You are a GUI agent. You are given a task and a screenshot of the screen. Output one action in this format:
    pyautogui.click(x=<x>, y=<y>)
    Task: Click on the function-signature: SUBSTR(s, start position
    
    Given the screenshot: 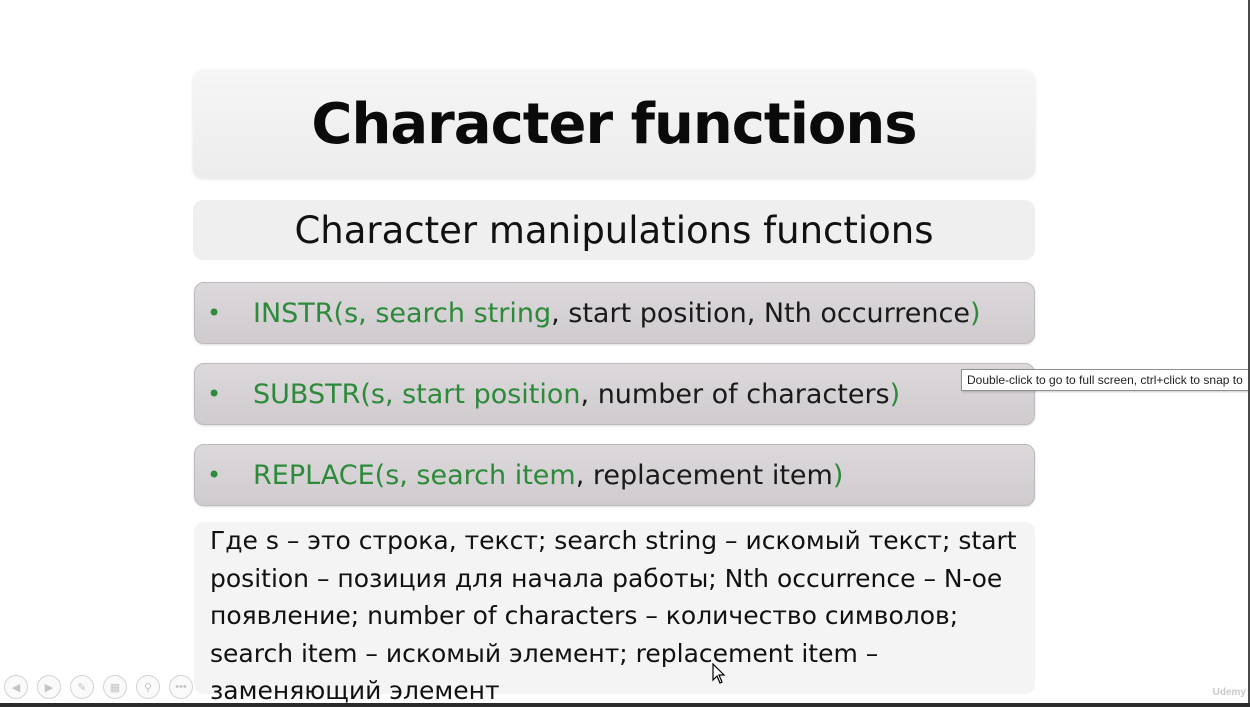 What is the action you would take?
    pyautogui.click(x=417, y=394)
    